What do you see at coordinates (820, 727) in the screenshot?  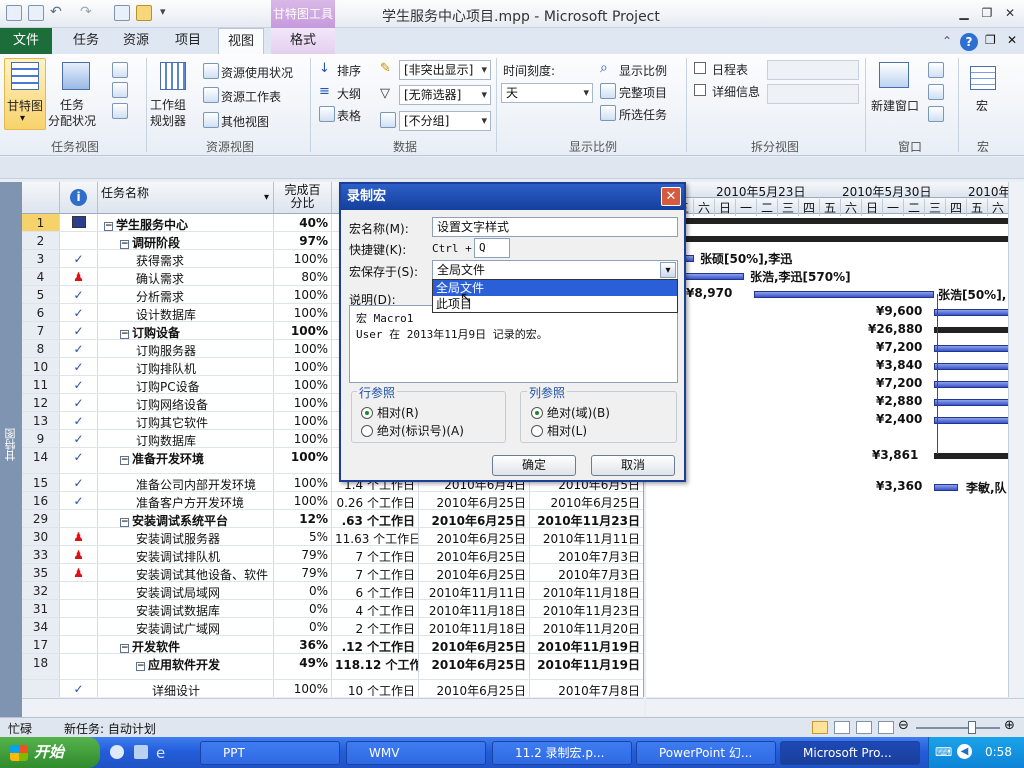 I see `gantt-view-shortcut-icon` at bounding box center [820, 727].